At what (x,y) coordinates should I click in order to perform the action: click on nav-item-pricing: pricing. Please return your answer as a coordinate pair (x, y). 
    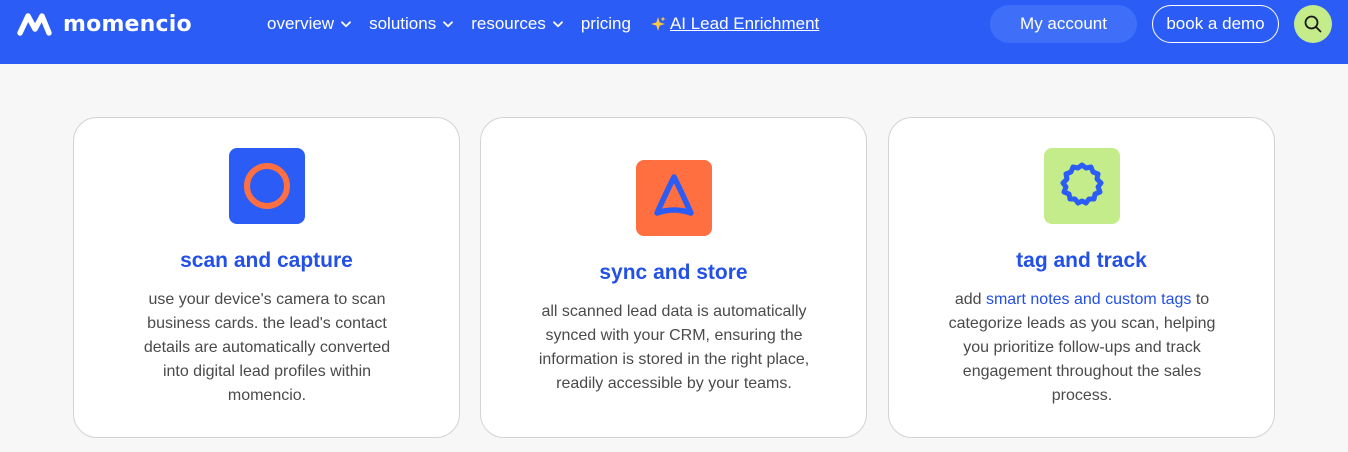
    Looking at the image, I should click on (606, 24).